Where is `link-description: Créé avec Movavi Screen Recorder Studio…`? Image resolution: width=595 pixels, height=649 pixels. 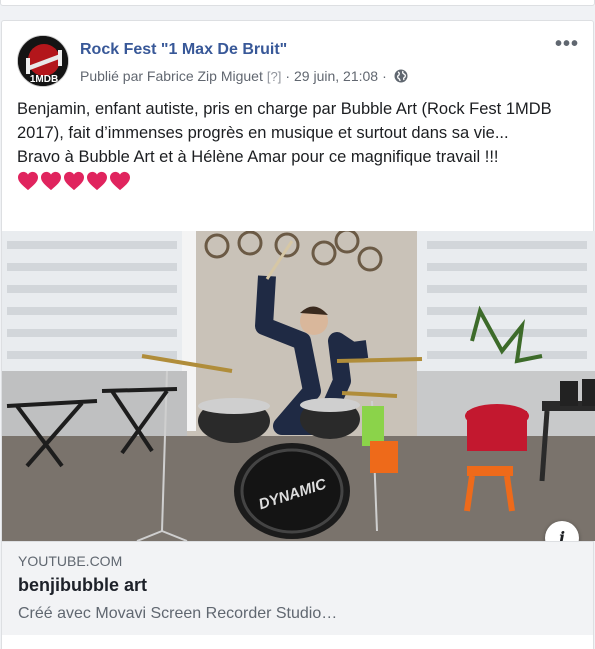 link-description: Créé avec Movavi Screen Recorder Studio… is located at coordinates (178, 613).